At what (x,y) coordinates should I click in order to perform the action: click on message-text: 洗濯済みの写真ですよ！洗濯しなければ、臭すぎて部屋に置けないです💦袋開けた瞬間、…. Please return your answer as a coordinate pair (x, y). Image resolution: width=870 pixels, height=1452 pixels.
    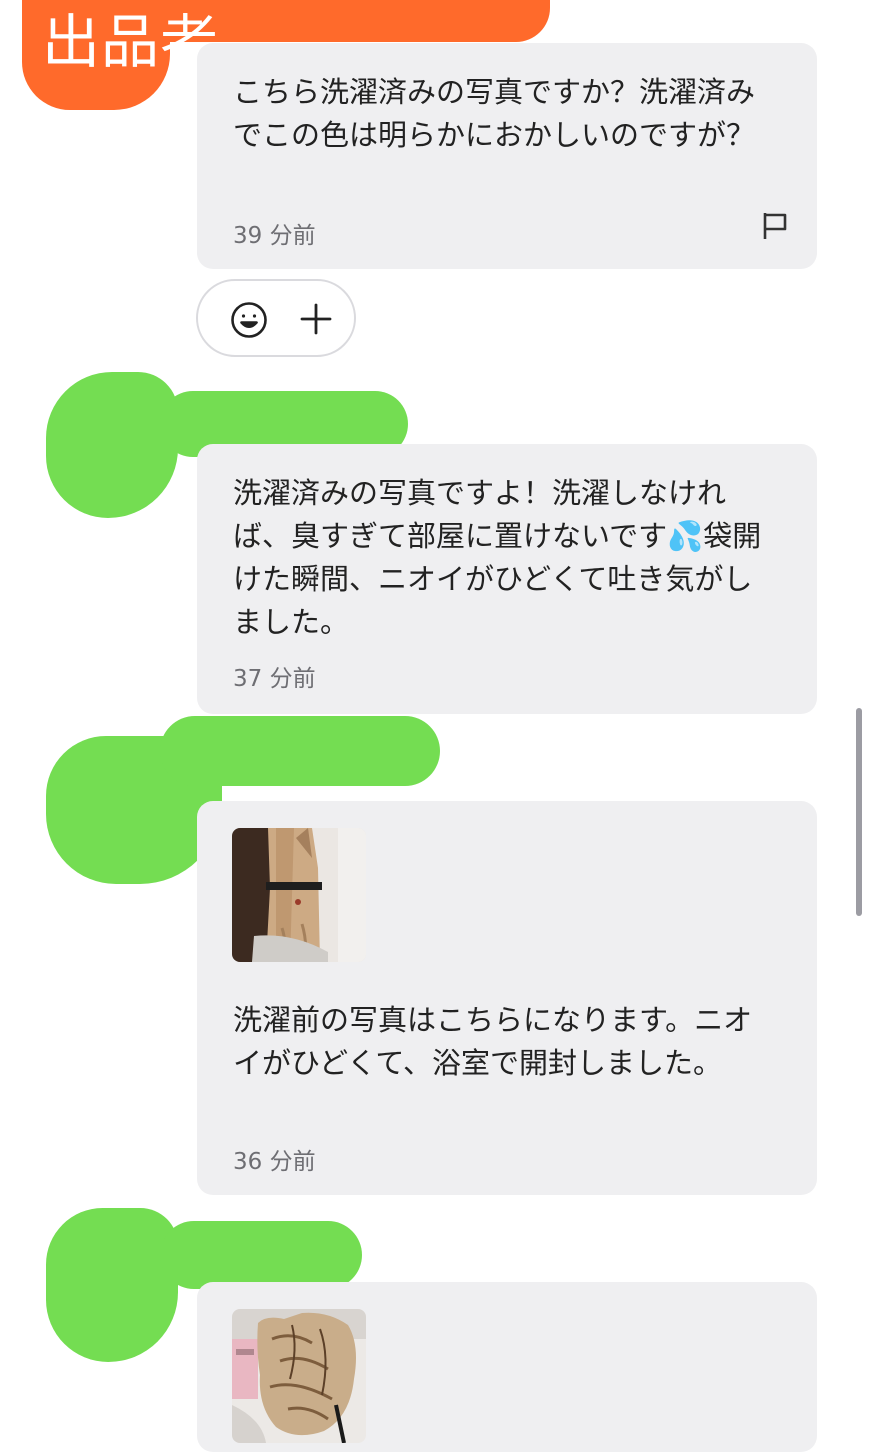
    Looking at the image, I should click on (497, 557).